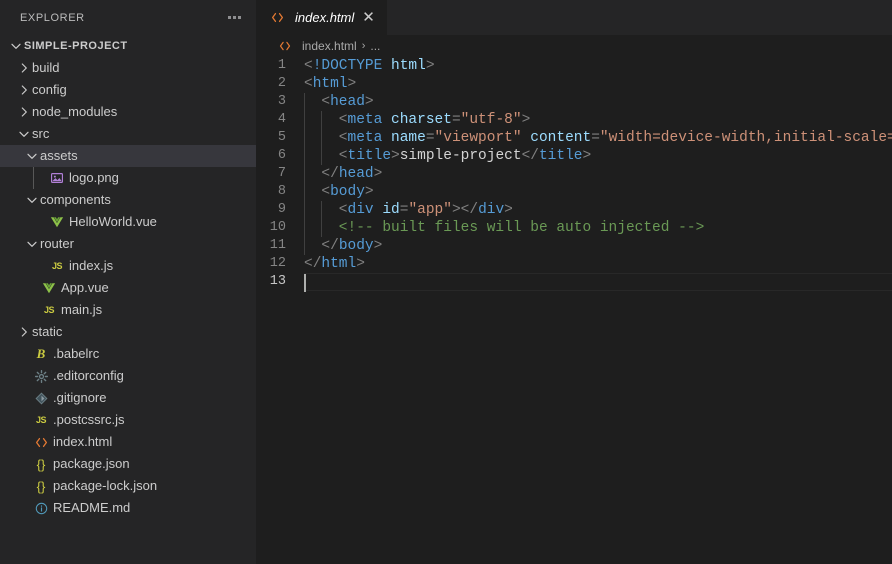  I want to click on tree-item-label: index.js, so click(91, 265).